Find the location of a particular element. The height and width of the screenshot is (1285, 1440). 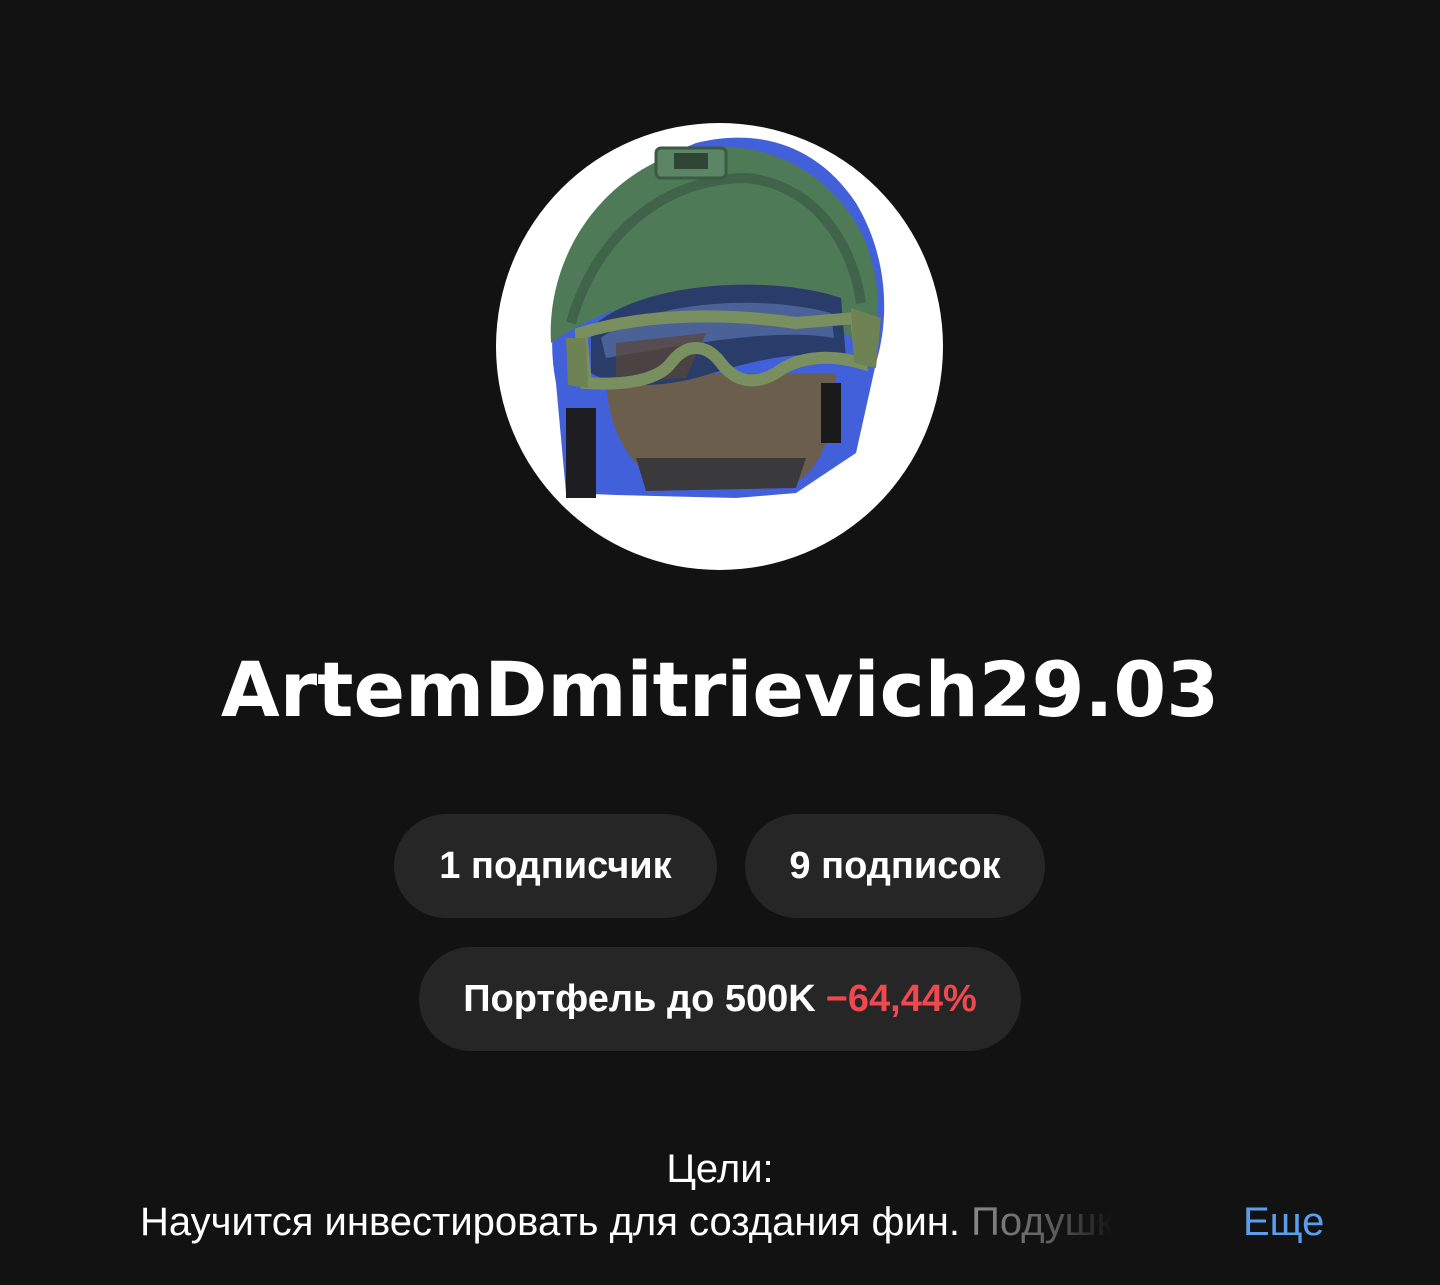

username-title: ArtemDmitrievich29.03 is located at coordinates (720, 689).